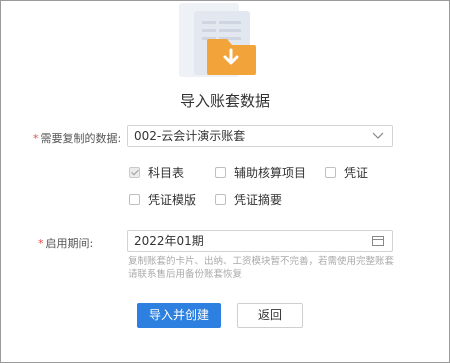  Describe the element at coordinates (378, 241) in the screenshot. I see `calendar-icon` at that location.